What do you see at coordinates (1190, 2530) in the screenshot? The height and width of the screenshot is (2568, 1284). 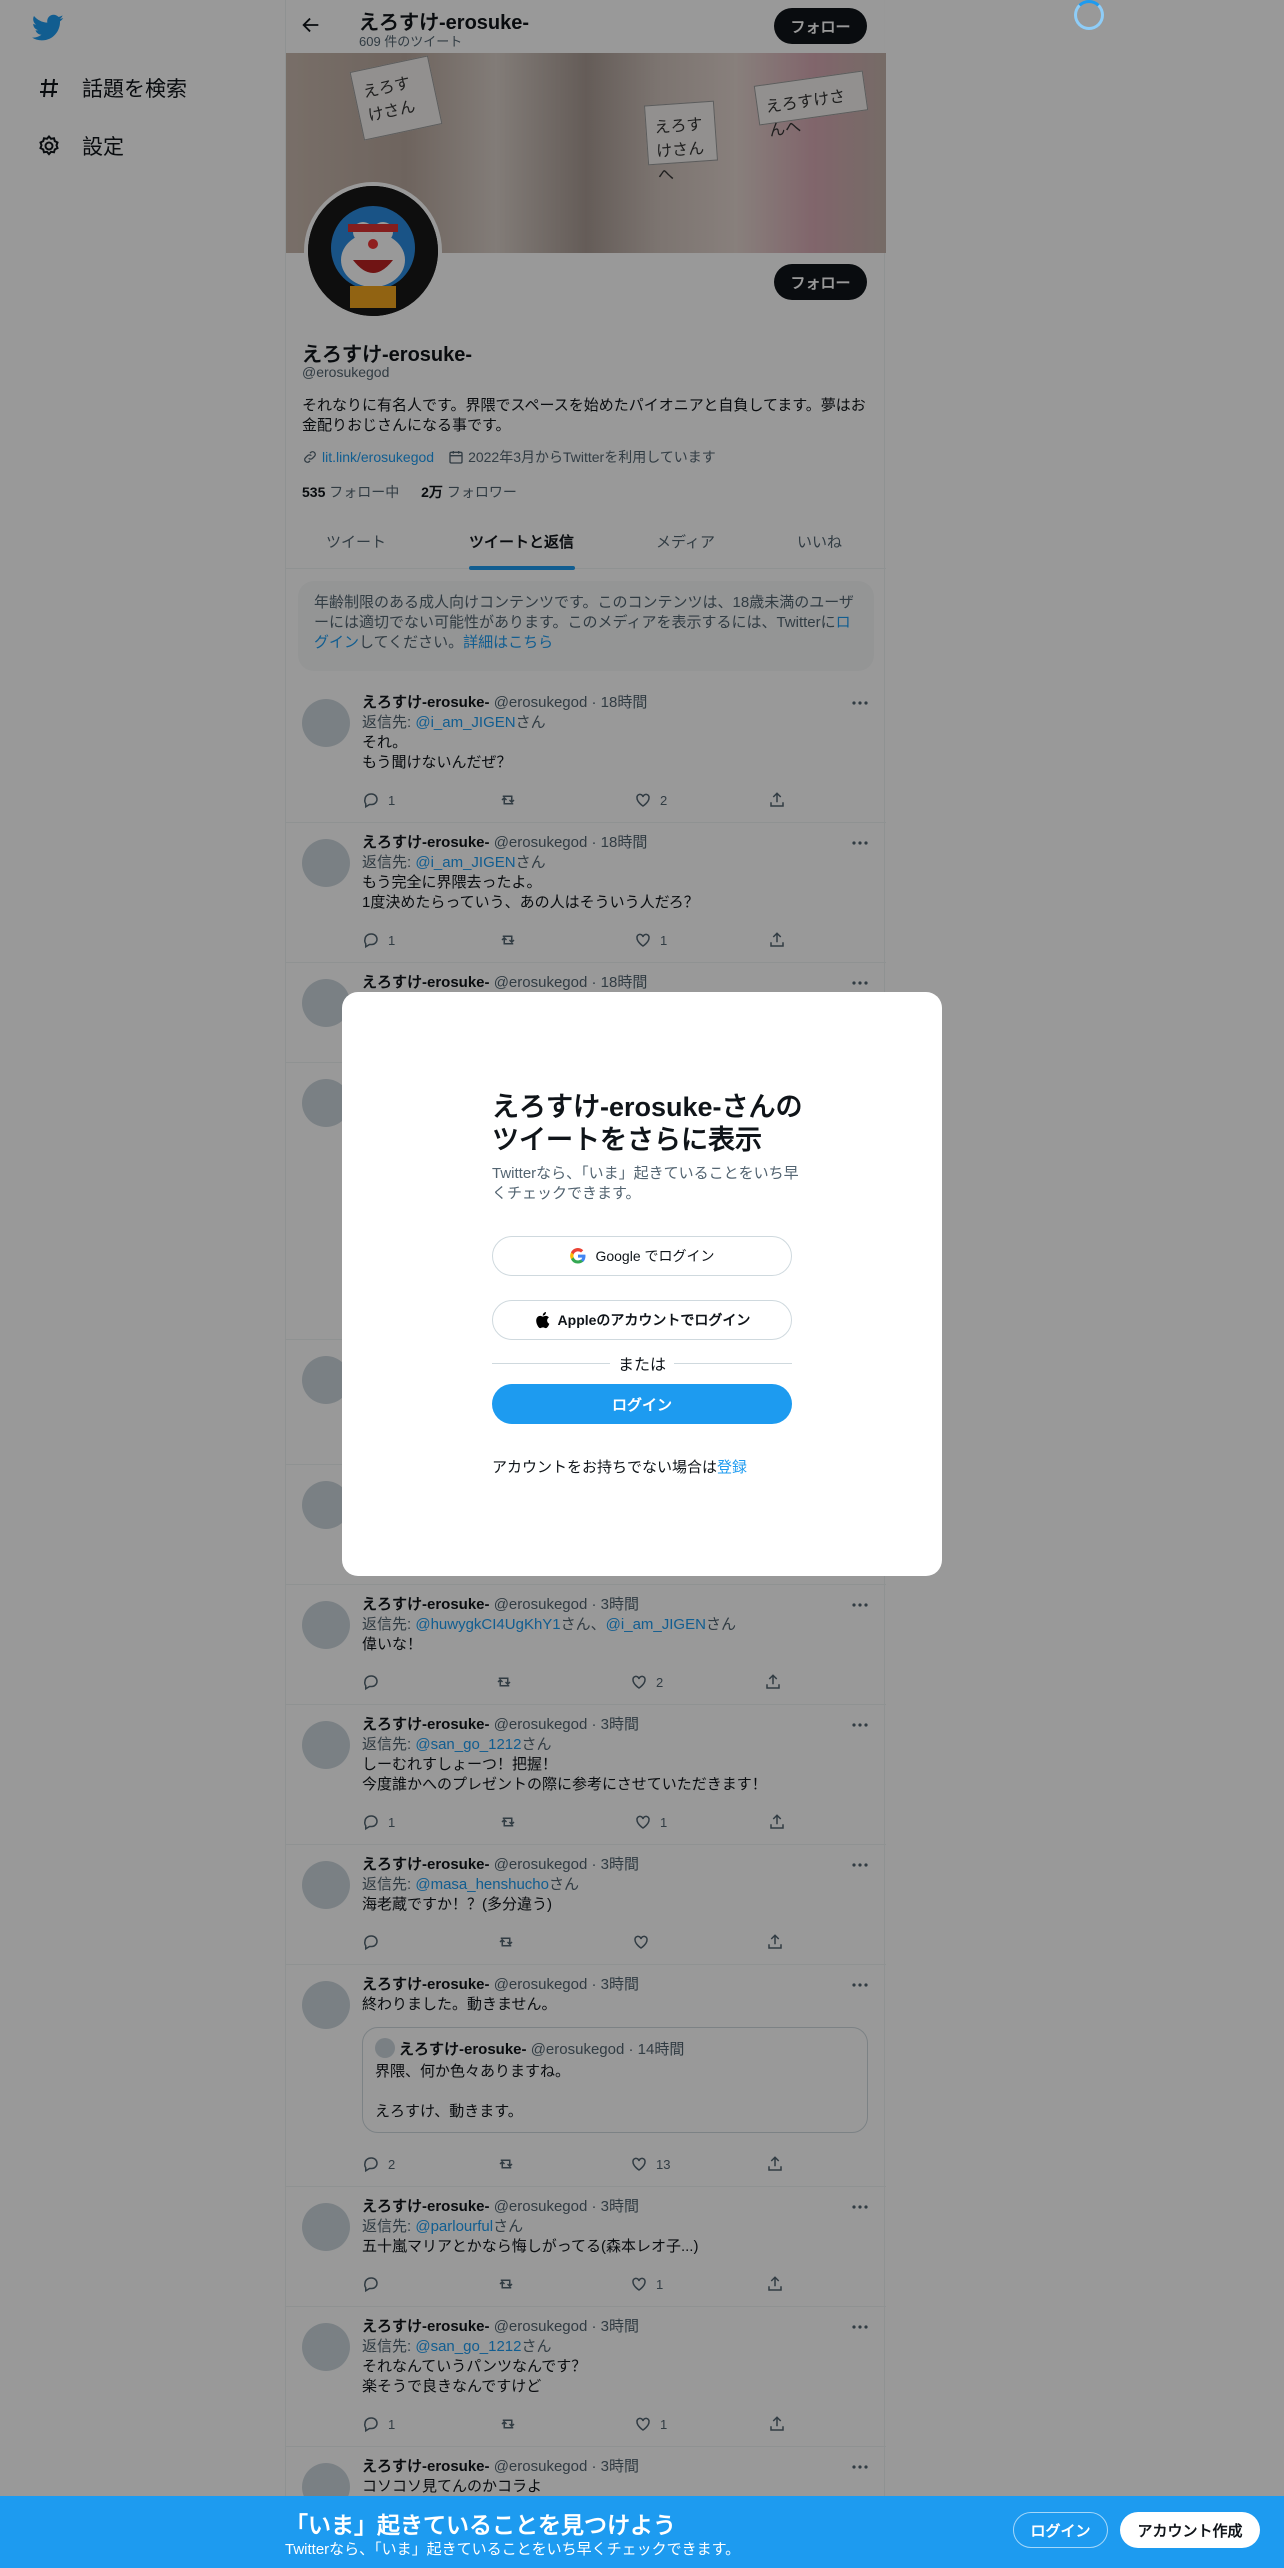 I see `bottom-signup-button: アカウント作成` at bounding box center [1190, 2530].